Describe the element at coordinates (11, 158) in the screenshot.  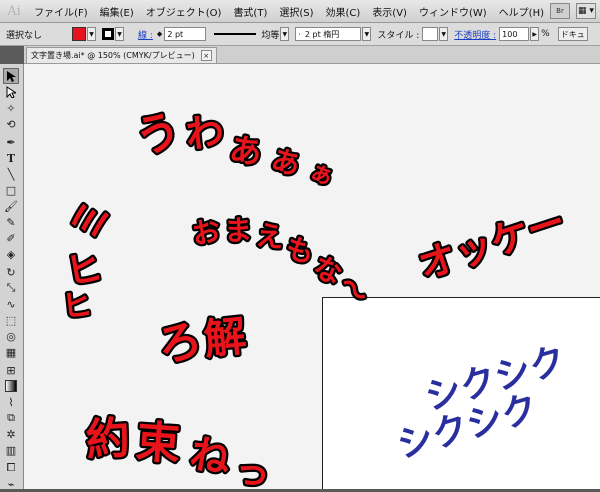
I see `type-tool: T` at that location.